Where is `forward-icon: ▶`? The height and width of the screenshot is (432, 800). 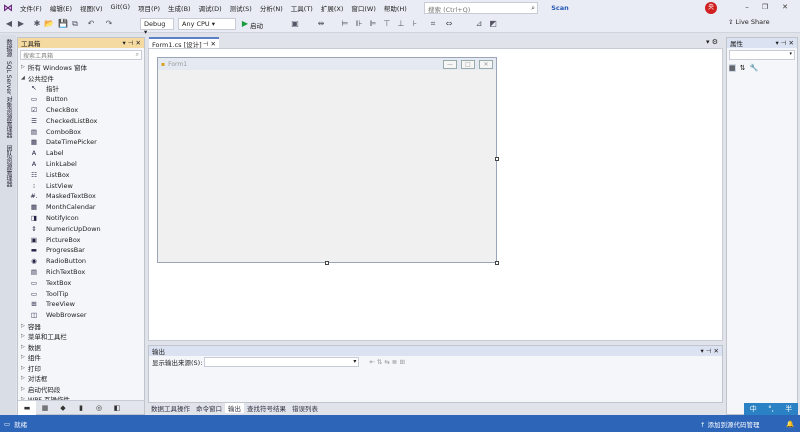 forward-icon: ▶ is located at coordinates (21, 24).